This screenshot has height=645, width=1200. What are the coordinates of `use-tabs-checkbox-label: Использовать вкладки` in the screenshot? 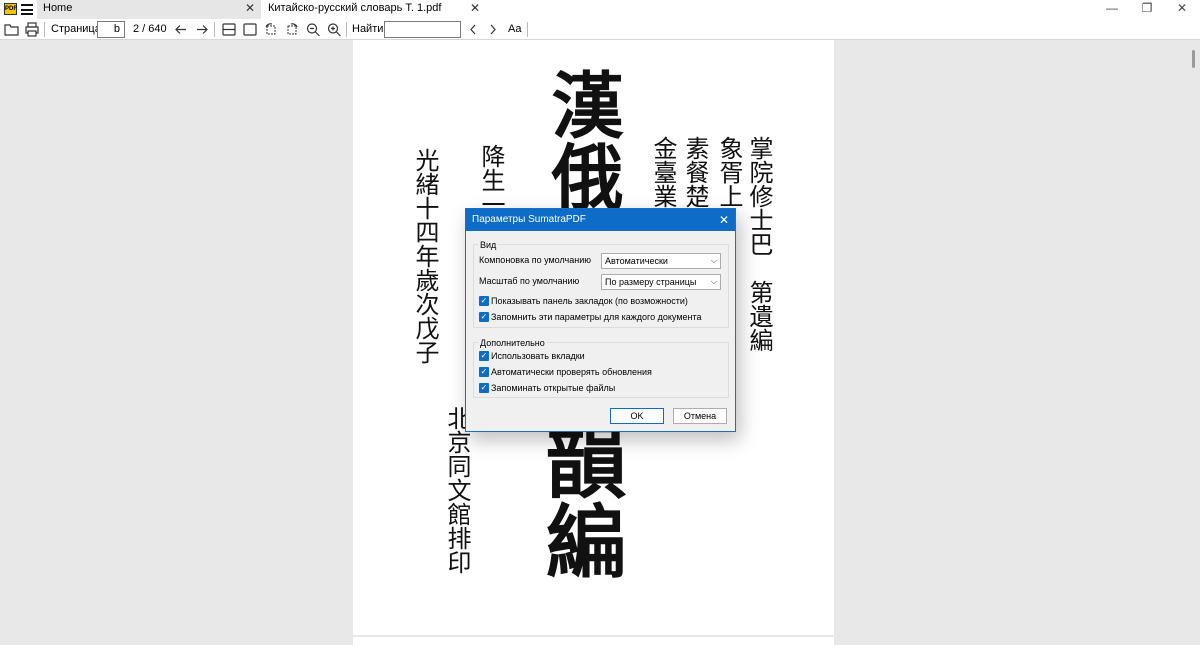 It's located at (538, 356).